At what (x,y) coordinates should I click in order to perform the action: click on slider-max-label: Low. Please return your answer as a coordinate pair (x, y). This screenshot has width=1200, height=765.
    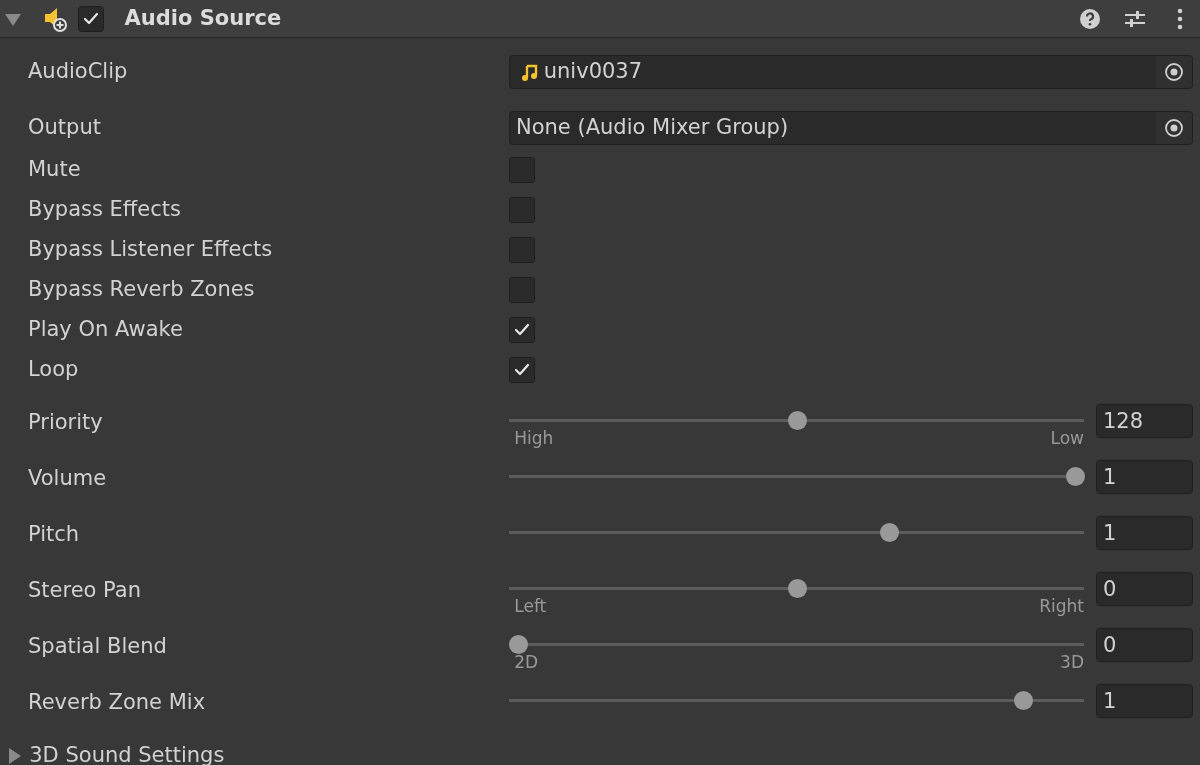
    Looking at the image, I should click on (1067, 438).